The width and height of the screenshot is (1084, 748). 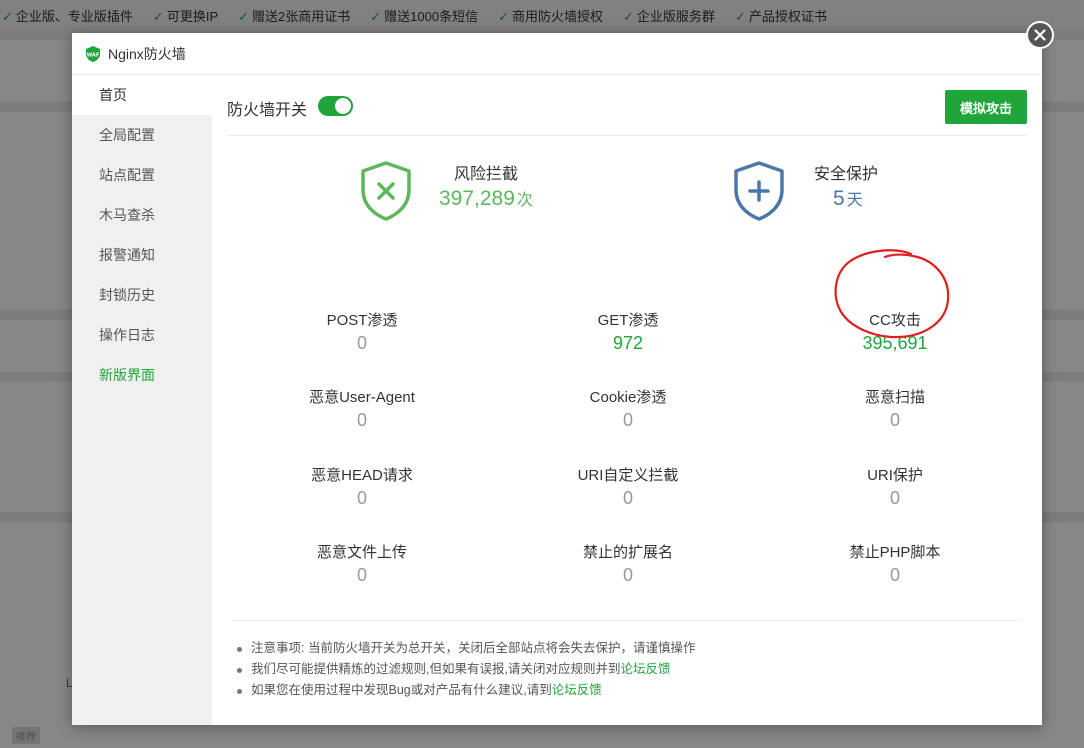 I want to click on firewall-toggle, so click(x=335, y=106).